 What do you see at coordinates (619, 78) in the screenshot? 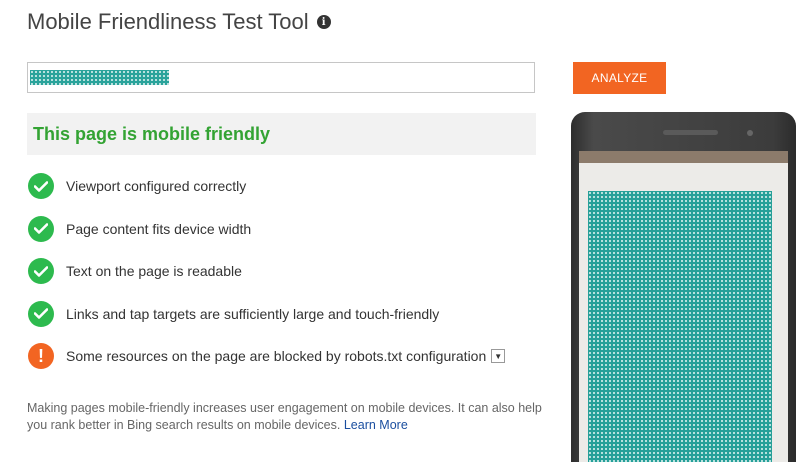
I see `analyze-button: ANALYZE` at bounding box center [619, 78].